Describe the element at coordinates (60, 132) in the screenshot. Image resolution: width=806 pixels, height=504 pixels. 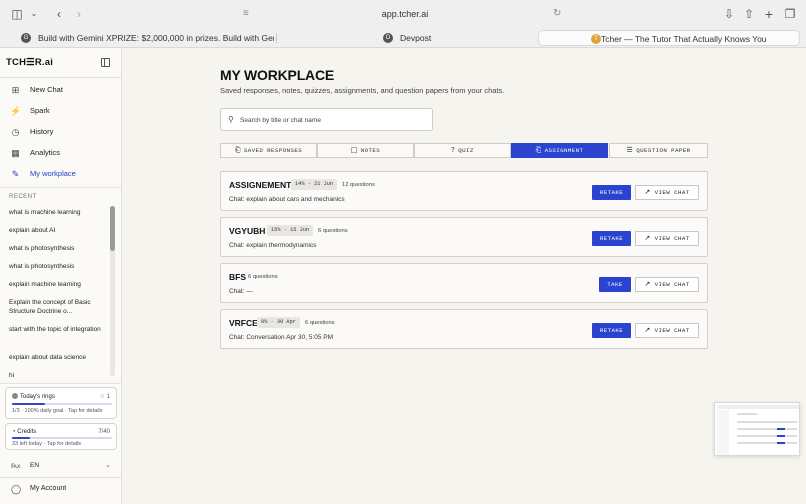
I see `nav-history: ◷ History` at that location.